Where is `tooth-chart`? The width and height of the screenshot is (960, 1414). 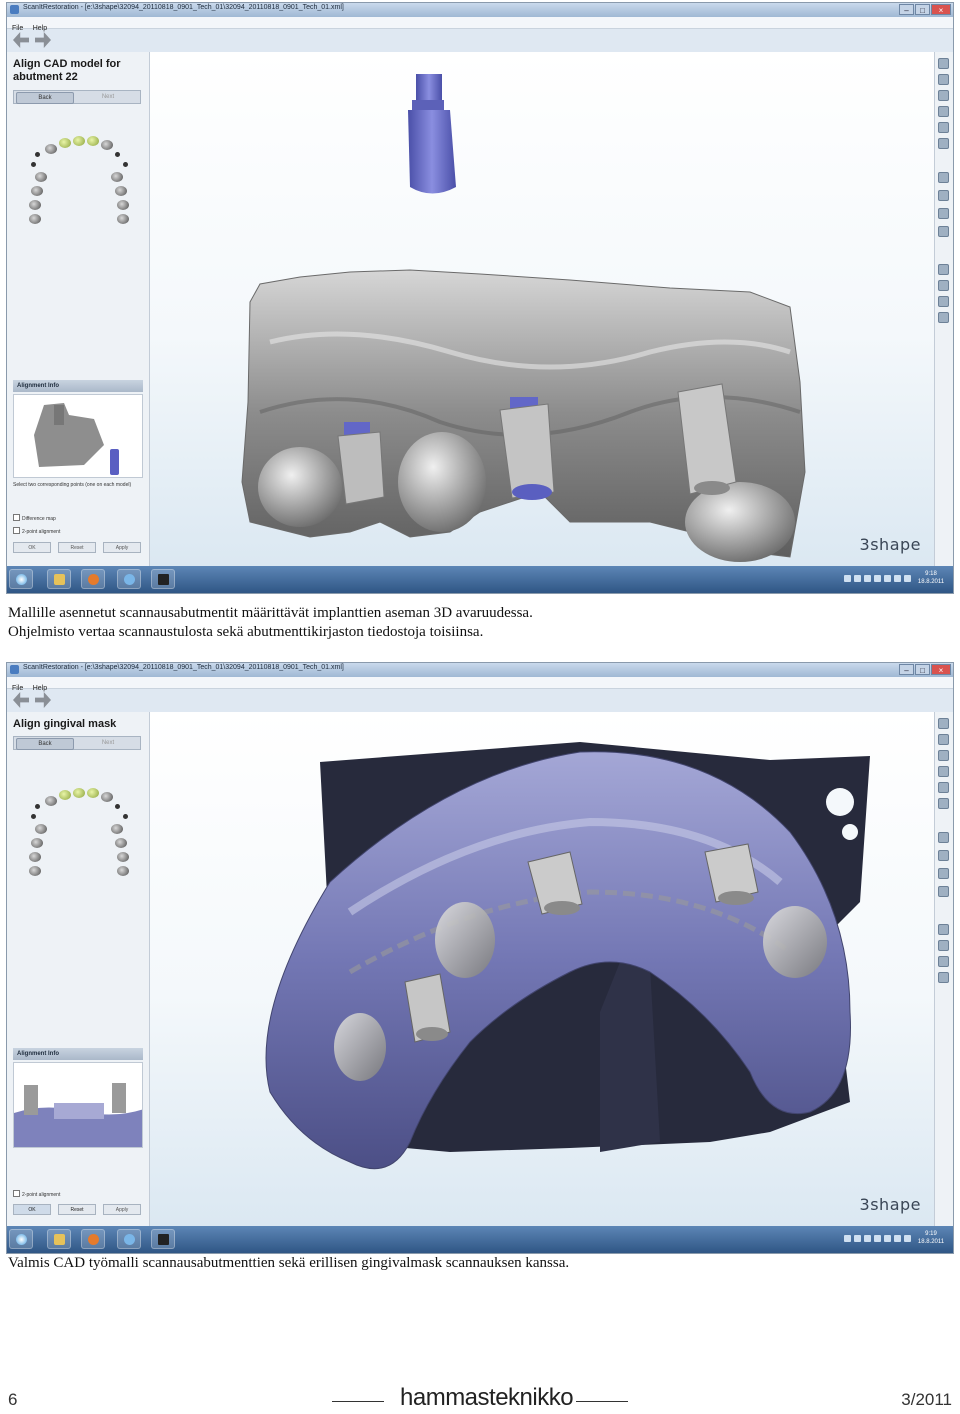
tooth-chart is located at coordinates (80, 187).